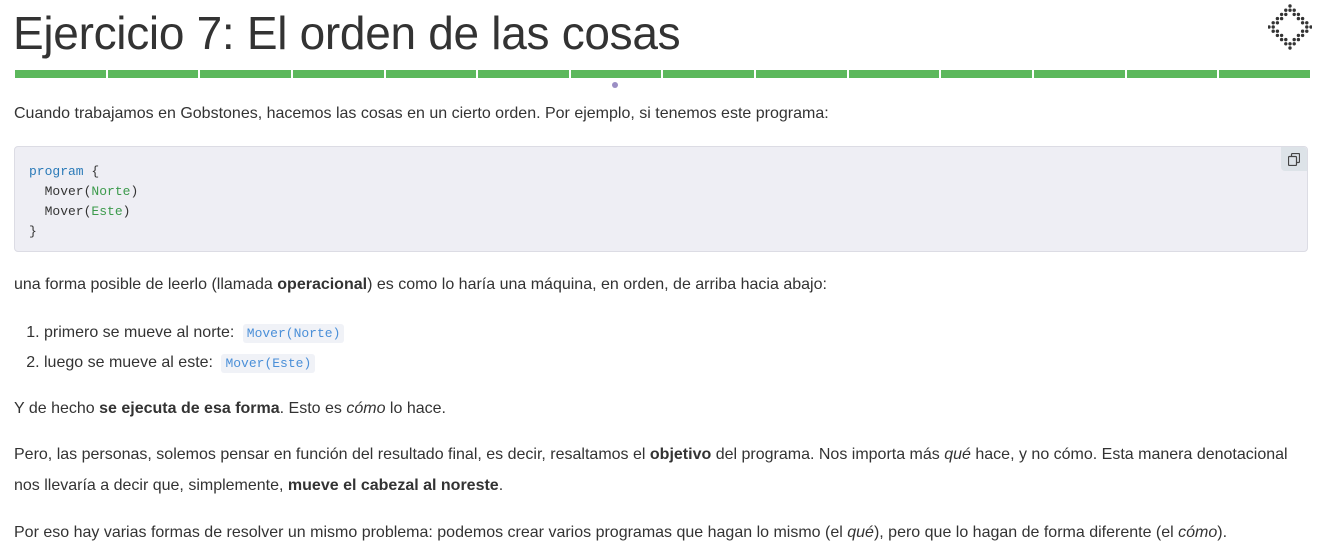 This screenshot has width=1337, height=551. Describe the element at coordinates (139, 332) in the screenshot. I see `step-text: primero se mueve al norte:` at that location.